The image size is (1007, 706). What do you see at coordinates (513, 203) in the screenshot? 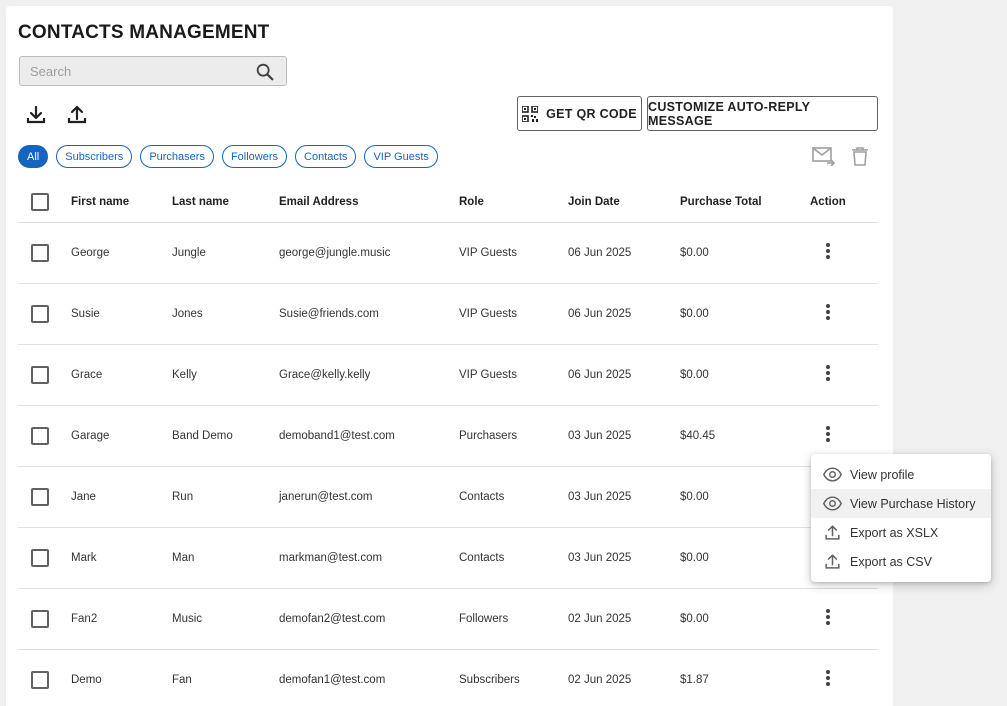
I see `header-role: Role` at bounding box center [513, 203].